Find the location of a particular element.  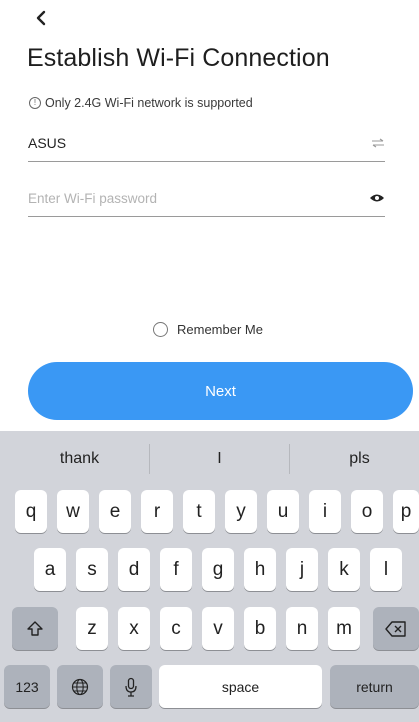

shift-icon is located at coordinates (35, 628).